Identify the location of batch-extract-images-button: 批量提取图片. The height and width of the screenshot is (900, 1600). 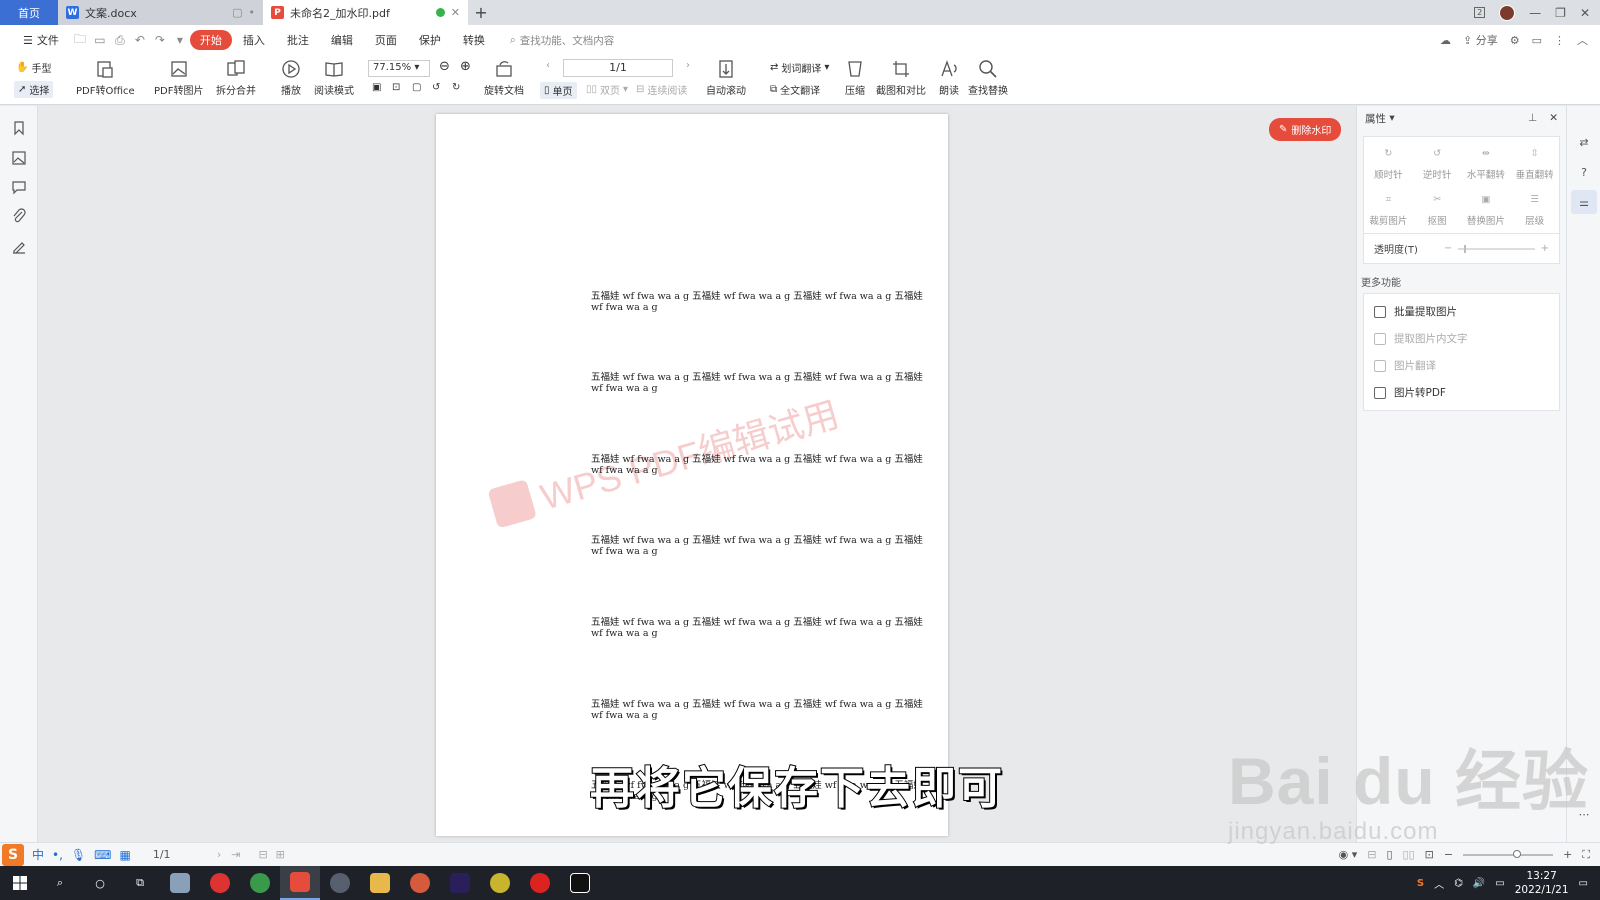
(1461, 311).